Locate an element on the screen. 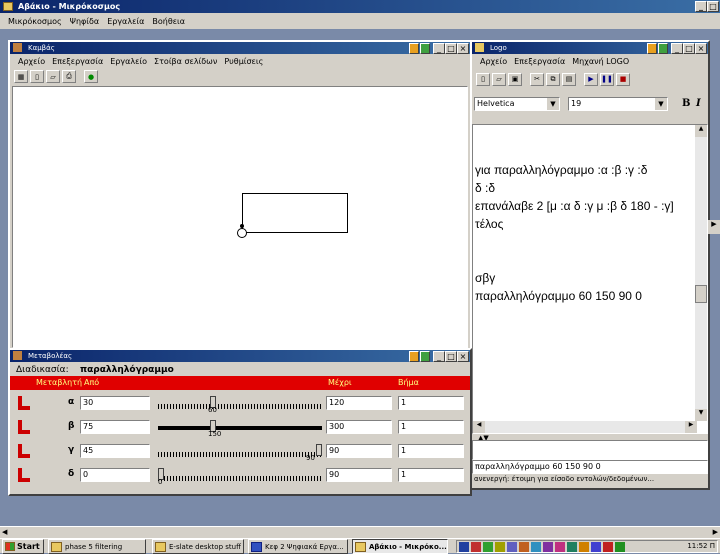  to-field: 120 is located at coordinates (359, 403).